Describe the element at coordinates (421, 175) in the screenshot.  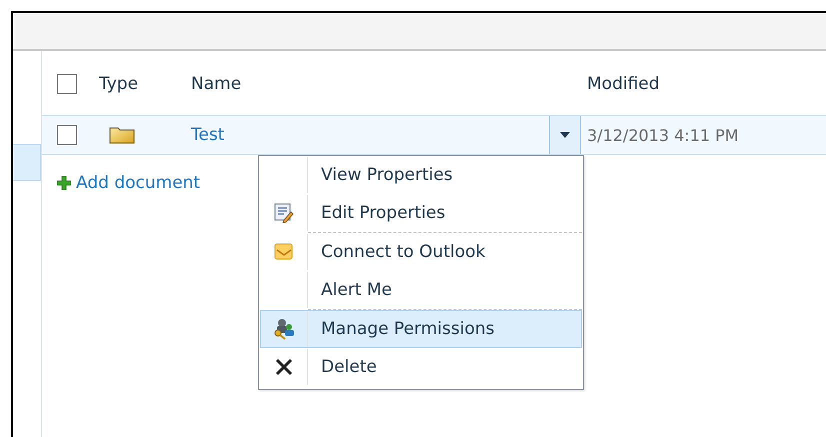
I see `menu-item: View Properties` at that location.